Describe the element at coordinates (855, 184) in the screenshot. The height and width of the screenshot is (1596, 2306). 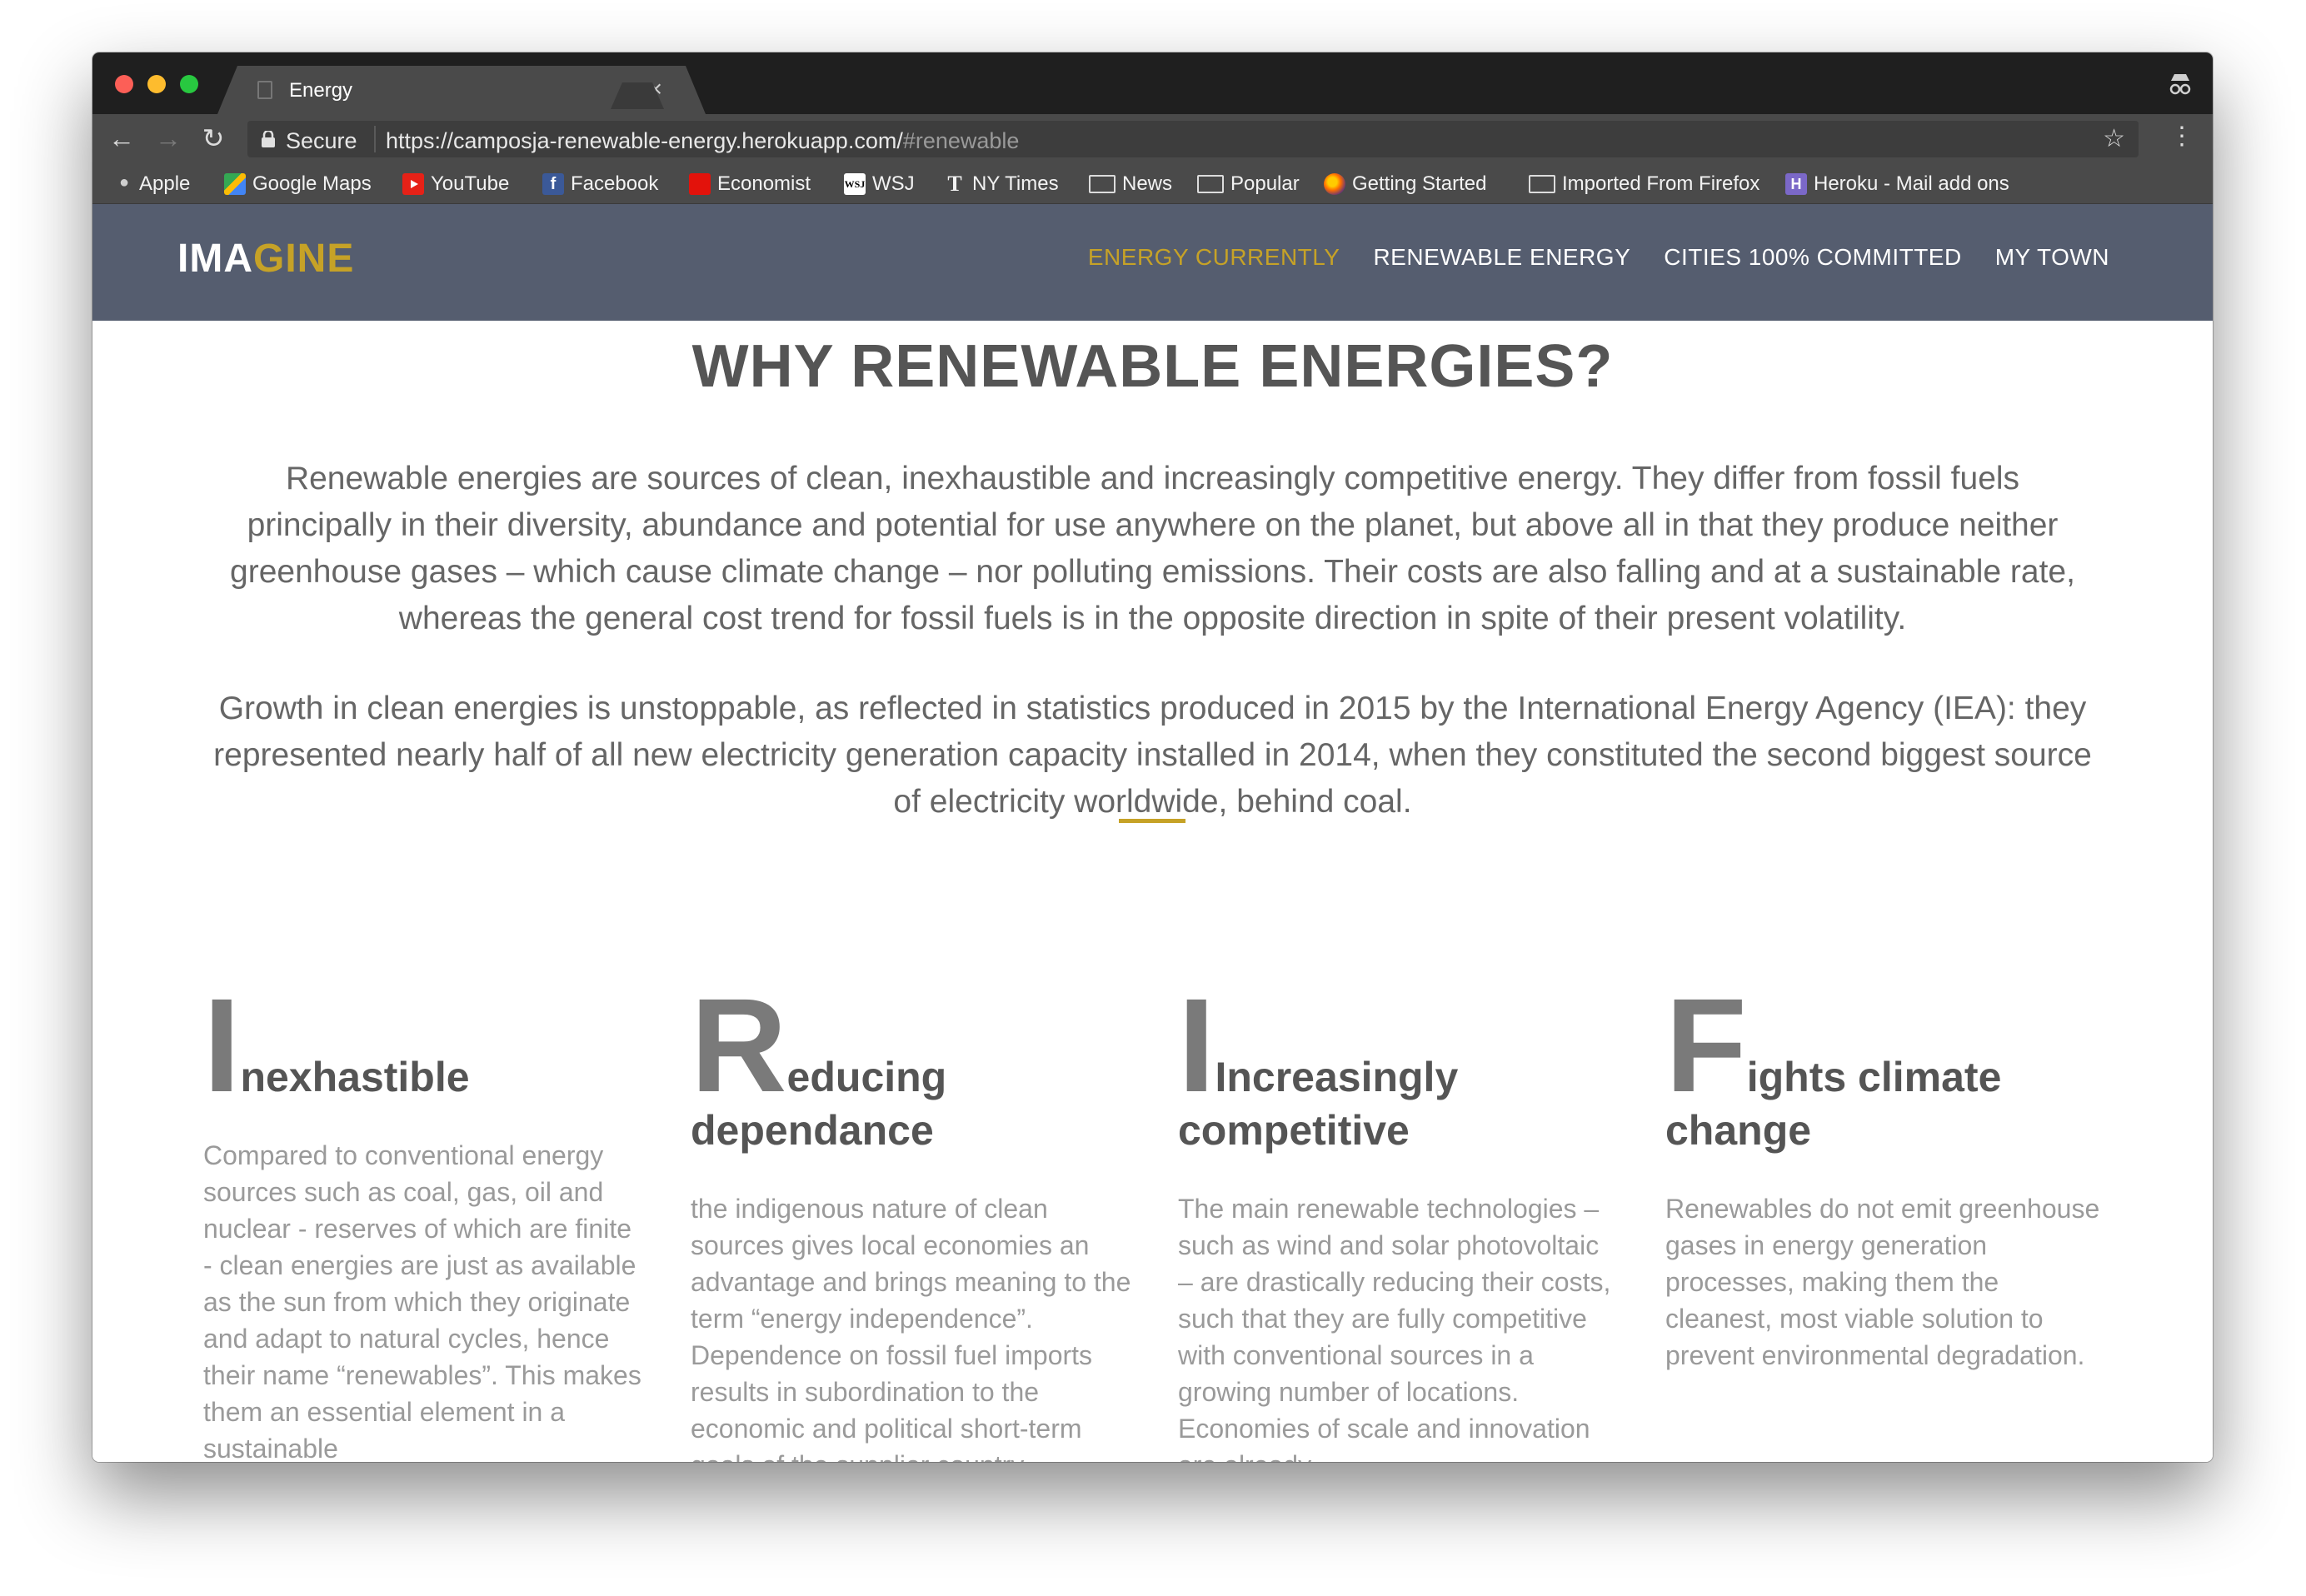
I see `wsj-icon: WSJ` at that location.